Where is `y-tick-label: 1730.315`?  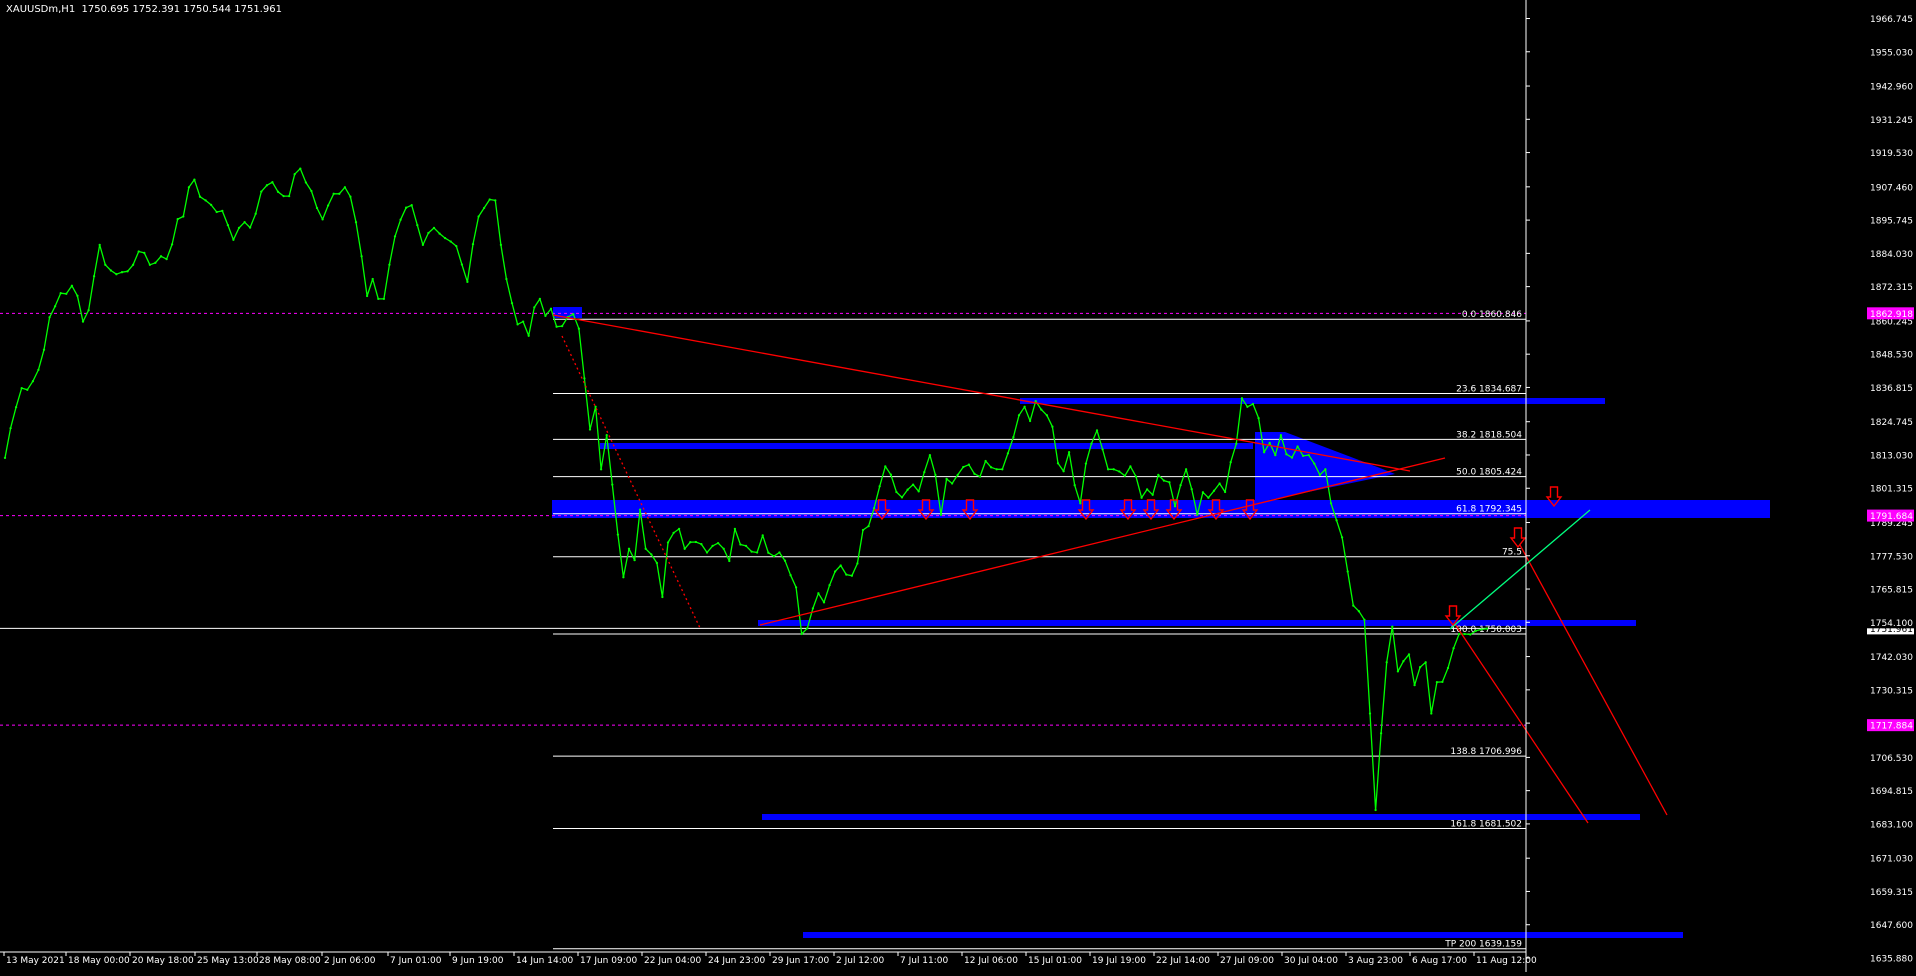 y-tick-label: 1730.315 is located at coordinates (1891, 691).